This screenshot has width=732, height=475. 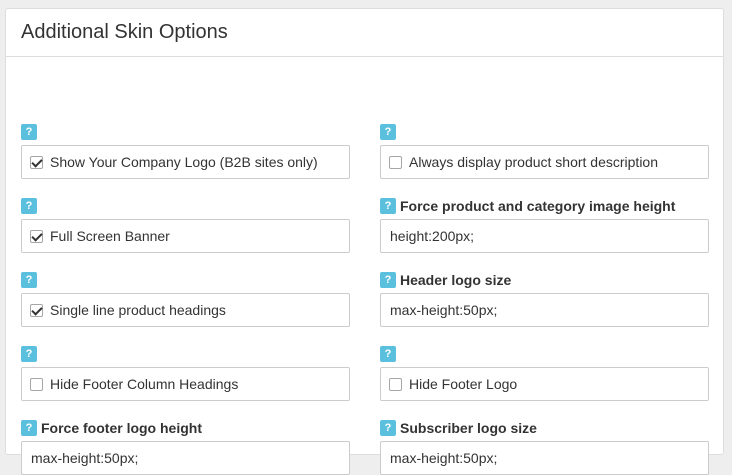 I want to click on checkbox-label: Single line product headings, so click(x=138, y=310).